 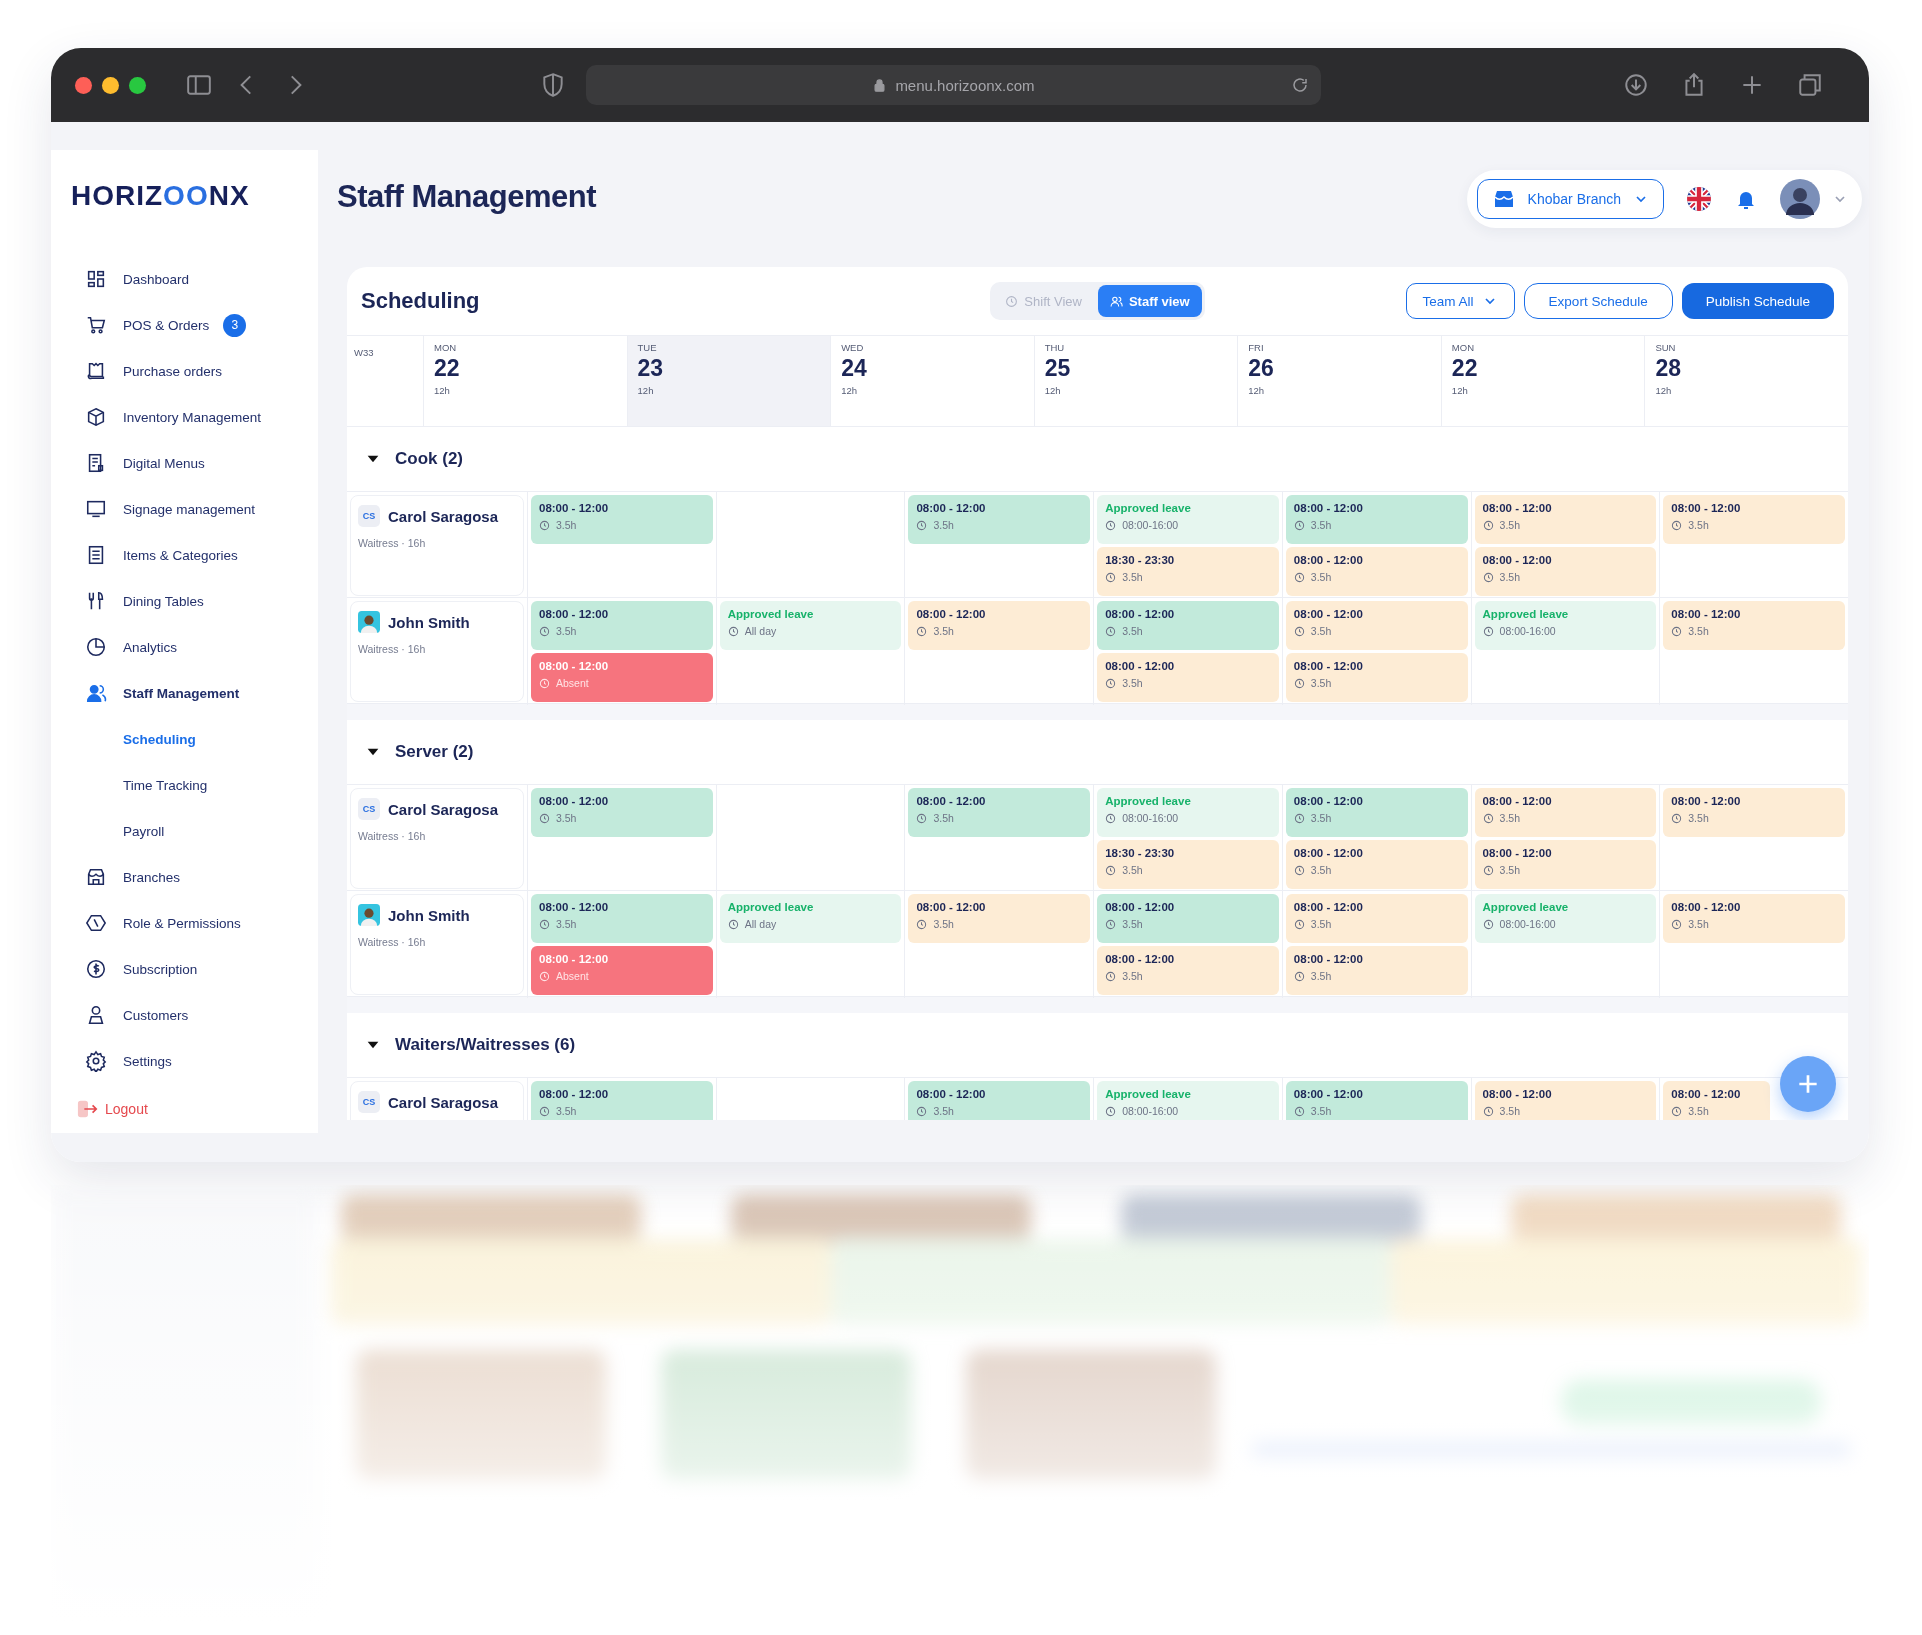 I want to click on sidebar-item: Digital Menus, so click(x=184, y=463).